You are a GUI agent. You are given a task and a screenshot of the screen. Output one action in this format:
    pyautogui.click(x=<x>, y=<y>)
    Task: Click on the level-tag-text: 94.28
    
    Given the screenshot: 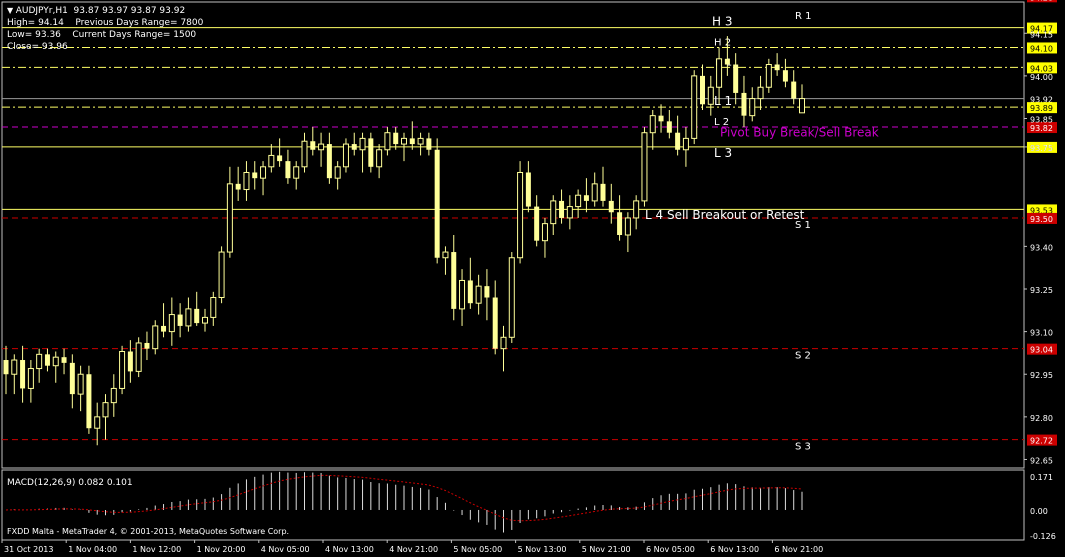 What is the action you would take?
    pyautogui.click(x=1041, y=1)
    